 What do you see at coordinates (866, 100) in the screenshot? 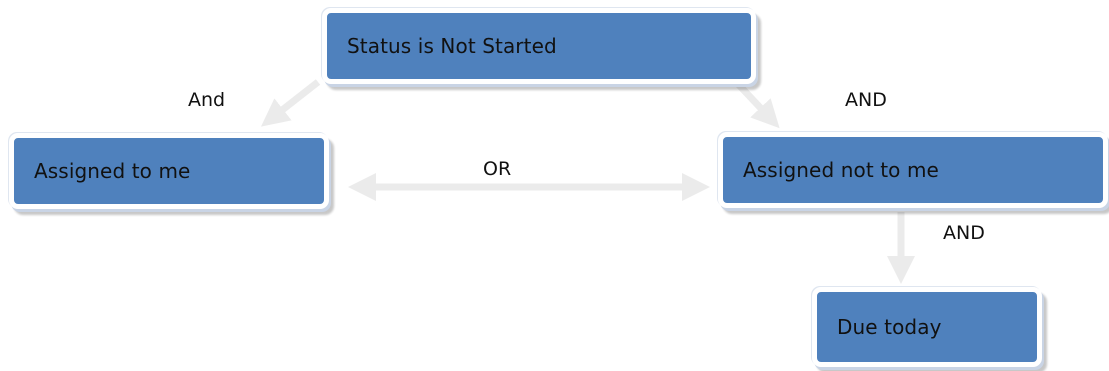
I see `edge-label-and-right: AND` at bounding box center [866, 100].